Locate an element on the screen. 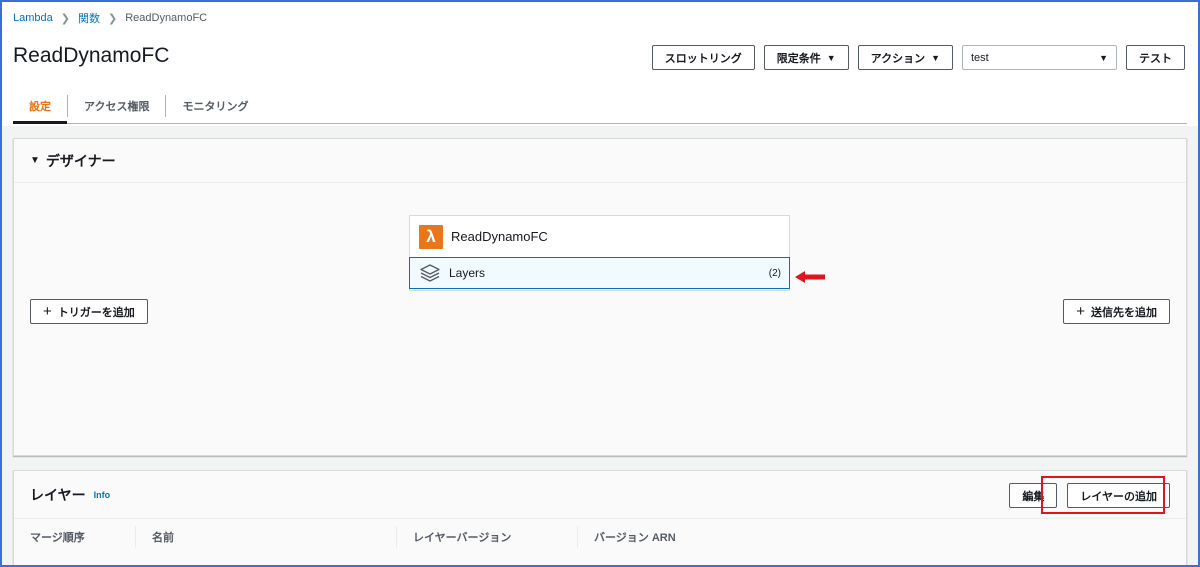 The image size is (1200, 567). qualifiers-button-label: 限定条件 is located at coordinates (798, 58).